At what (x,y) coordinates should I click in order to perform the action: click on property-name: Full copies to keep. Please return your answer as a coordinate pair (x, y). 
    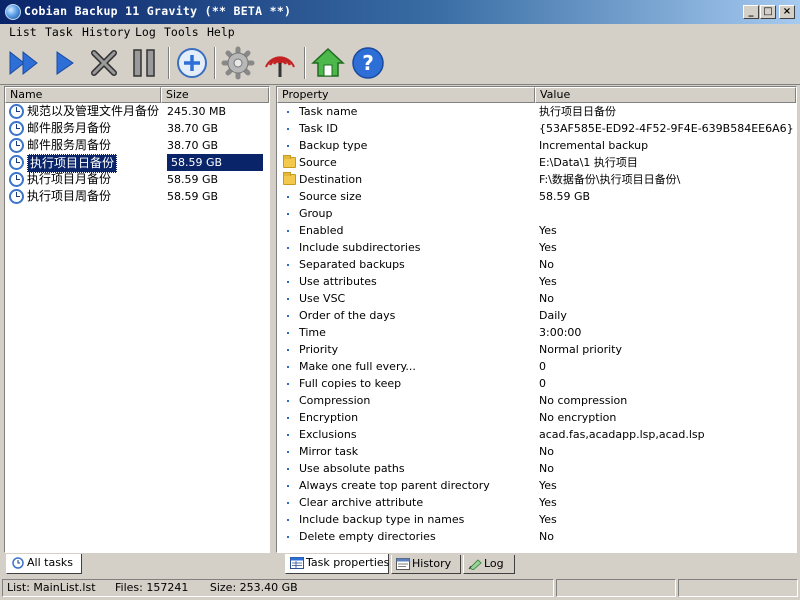
    Looking at the image, I should click on (350, 383).